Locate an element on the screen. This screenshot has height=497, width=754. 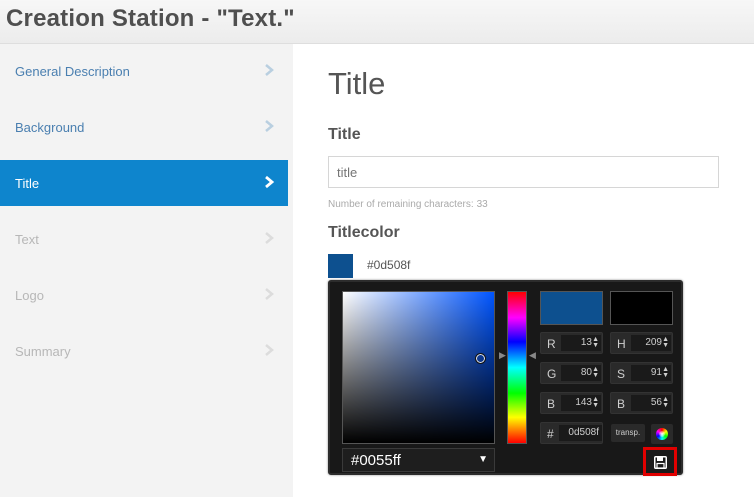
hex-value: 0d508f is located at coordinates (580, 433).